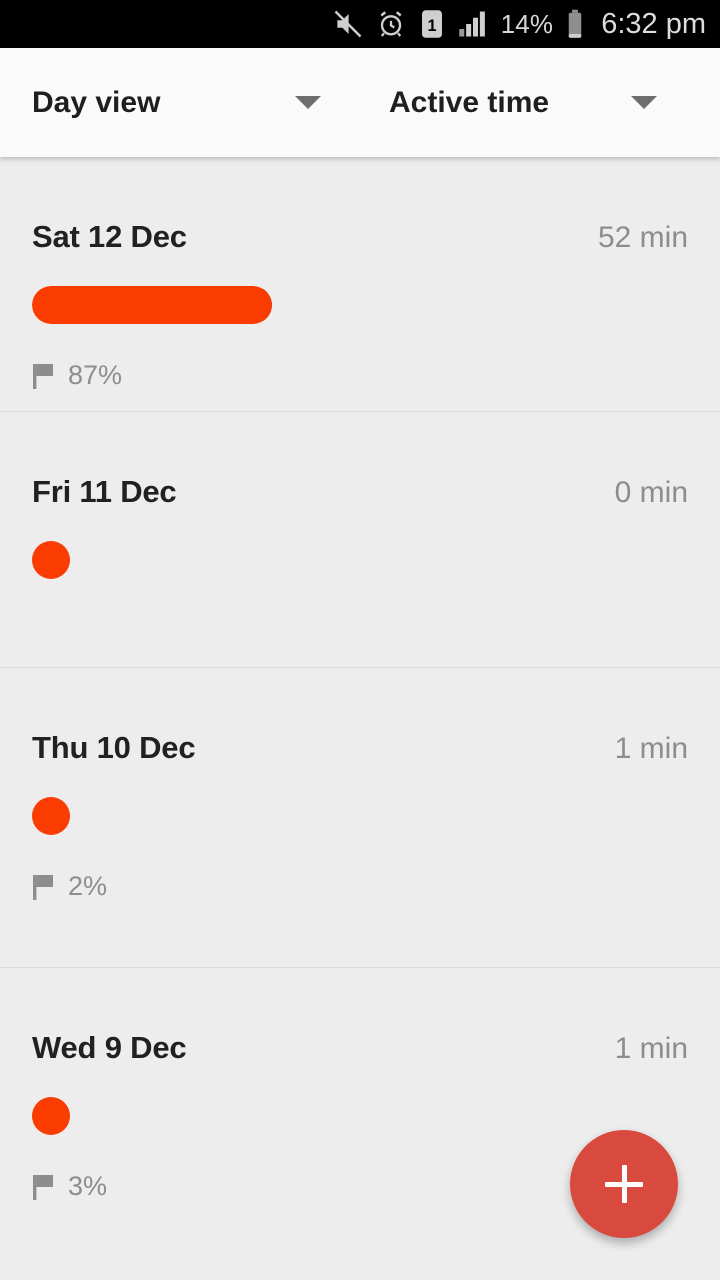 This screenshot has height=1280, width=720. Describe the element at coordinates (109, 236) in the screenshot. I see `day-date-label: Sat 12 Dec` at that location.